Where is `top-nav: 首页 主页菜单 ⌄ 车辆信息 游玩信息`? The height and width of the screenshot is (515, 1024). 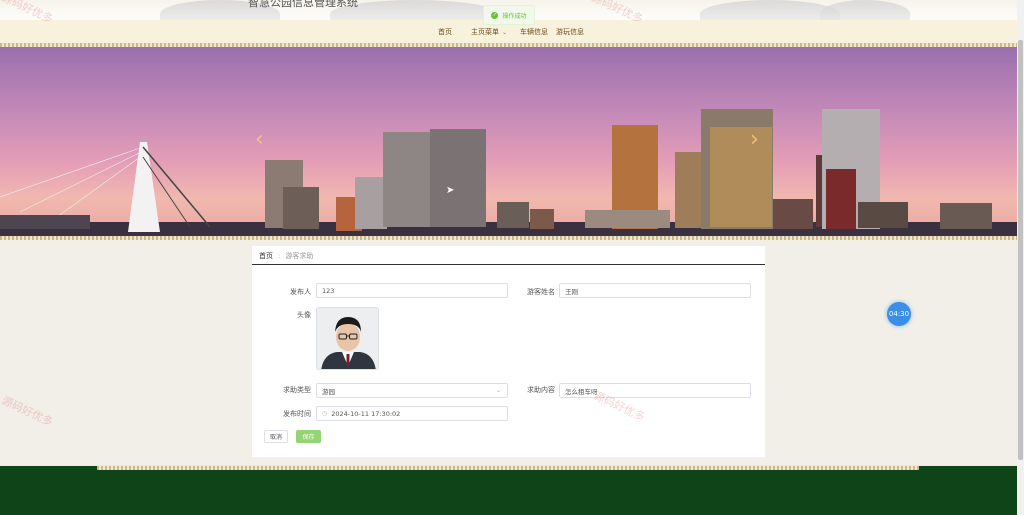 top-nav: 首页 主页菜单 ⌄ 车辆信息 游玩信息 is located at coordinates (508, 34).